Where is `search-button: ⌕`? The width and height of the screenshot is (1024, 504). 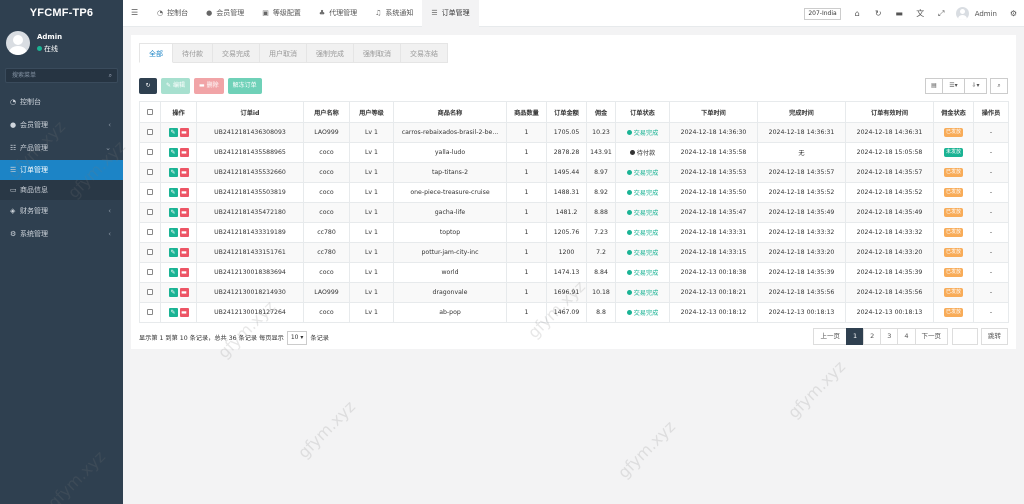
search-button: ⌕ is located at coordinates (999, 86).